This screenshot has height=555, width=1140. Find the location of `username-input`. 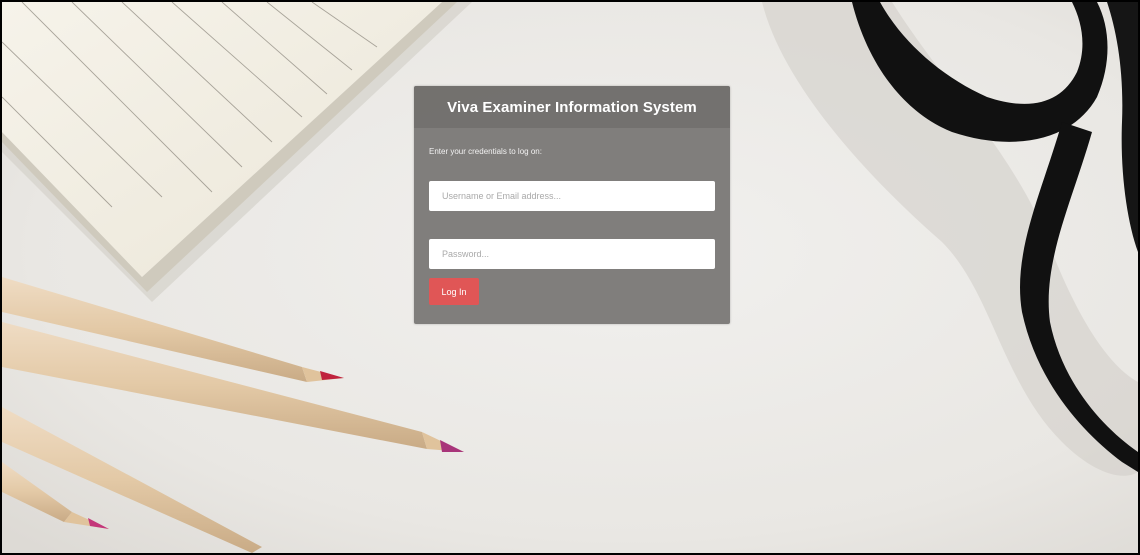

username-input is located at coordinates (572, 196).